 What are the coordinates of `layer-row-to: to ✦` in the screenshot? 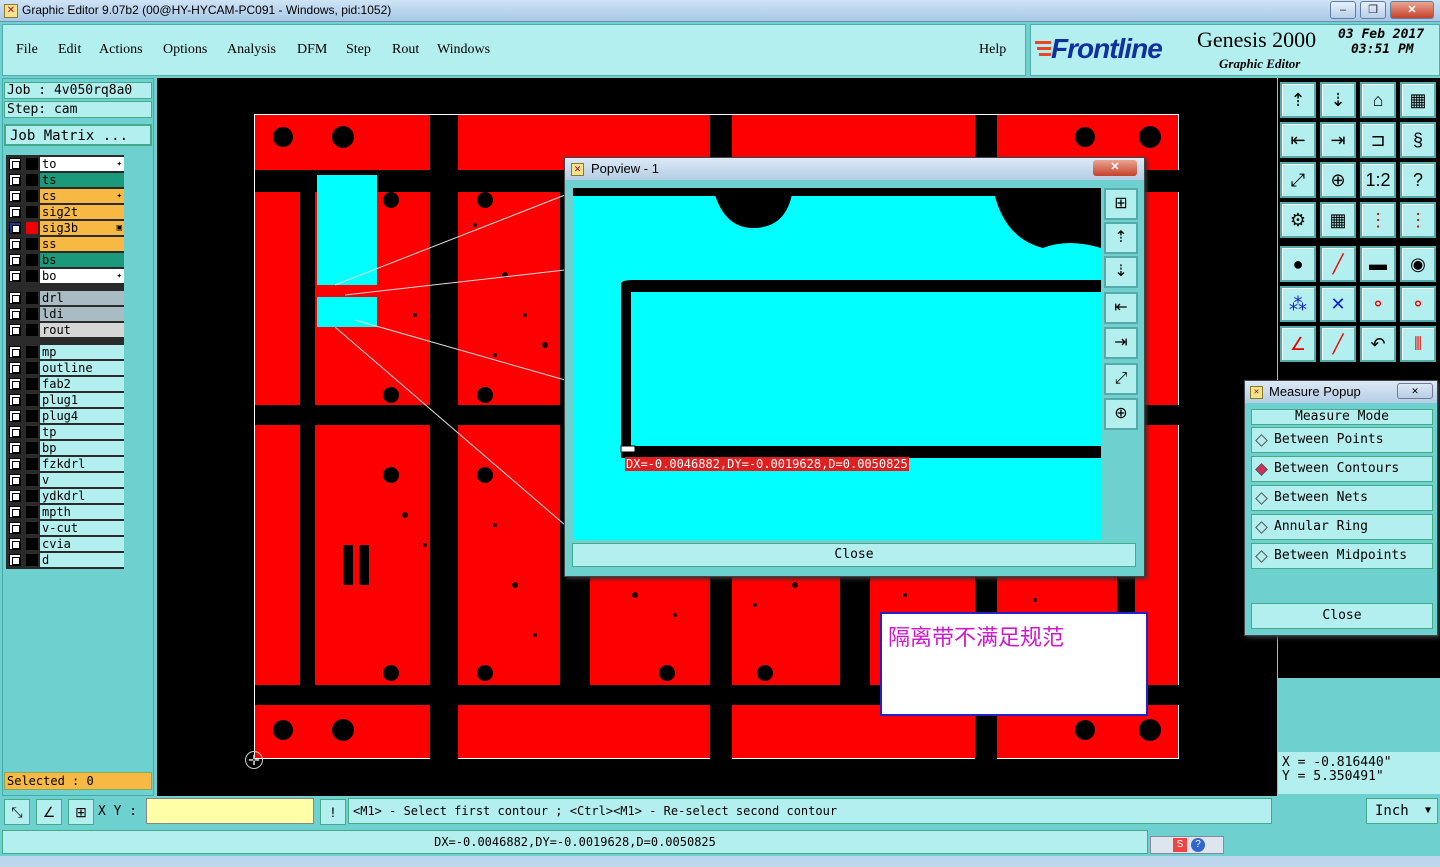 It's located at (65, 164).